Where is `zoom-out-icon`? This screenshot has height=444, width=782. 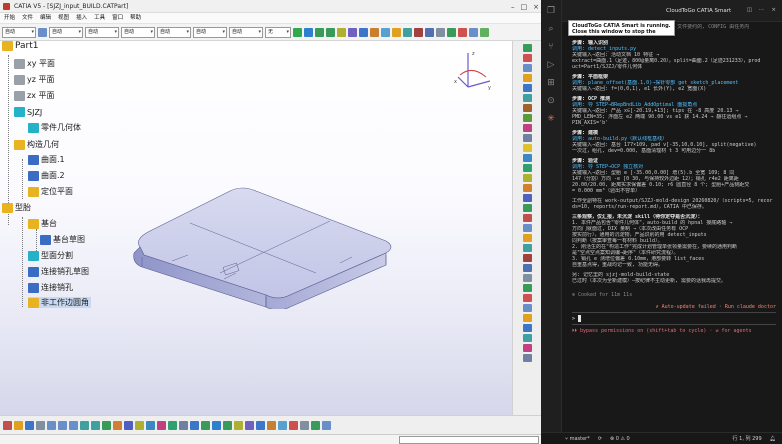 zoom-out-icon is located at coordinates (330, 32).